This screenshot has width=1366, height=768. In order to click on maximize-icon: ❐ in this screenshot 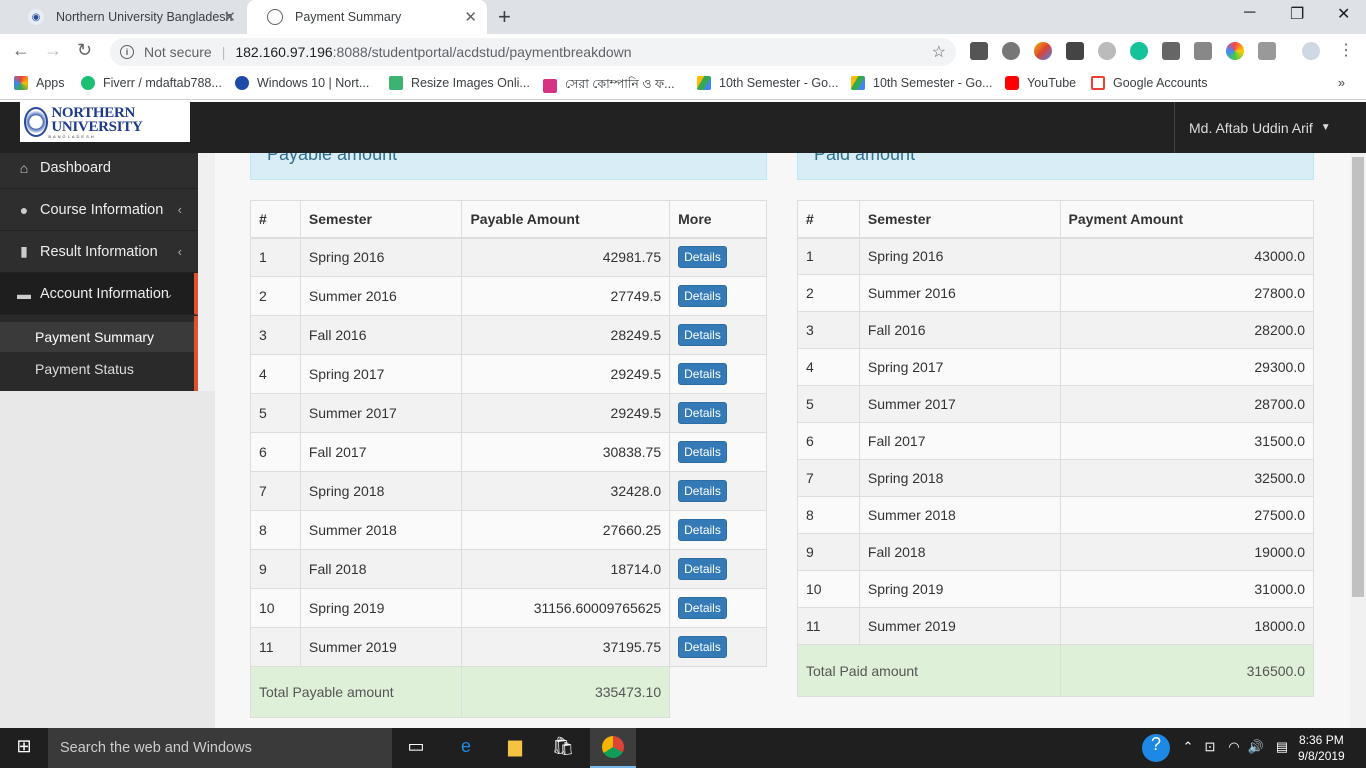, I will do `click(1297, 14)`.